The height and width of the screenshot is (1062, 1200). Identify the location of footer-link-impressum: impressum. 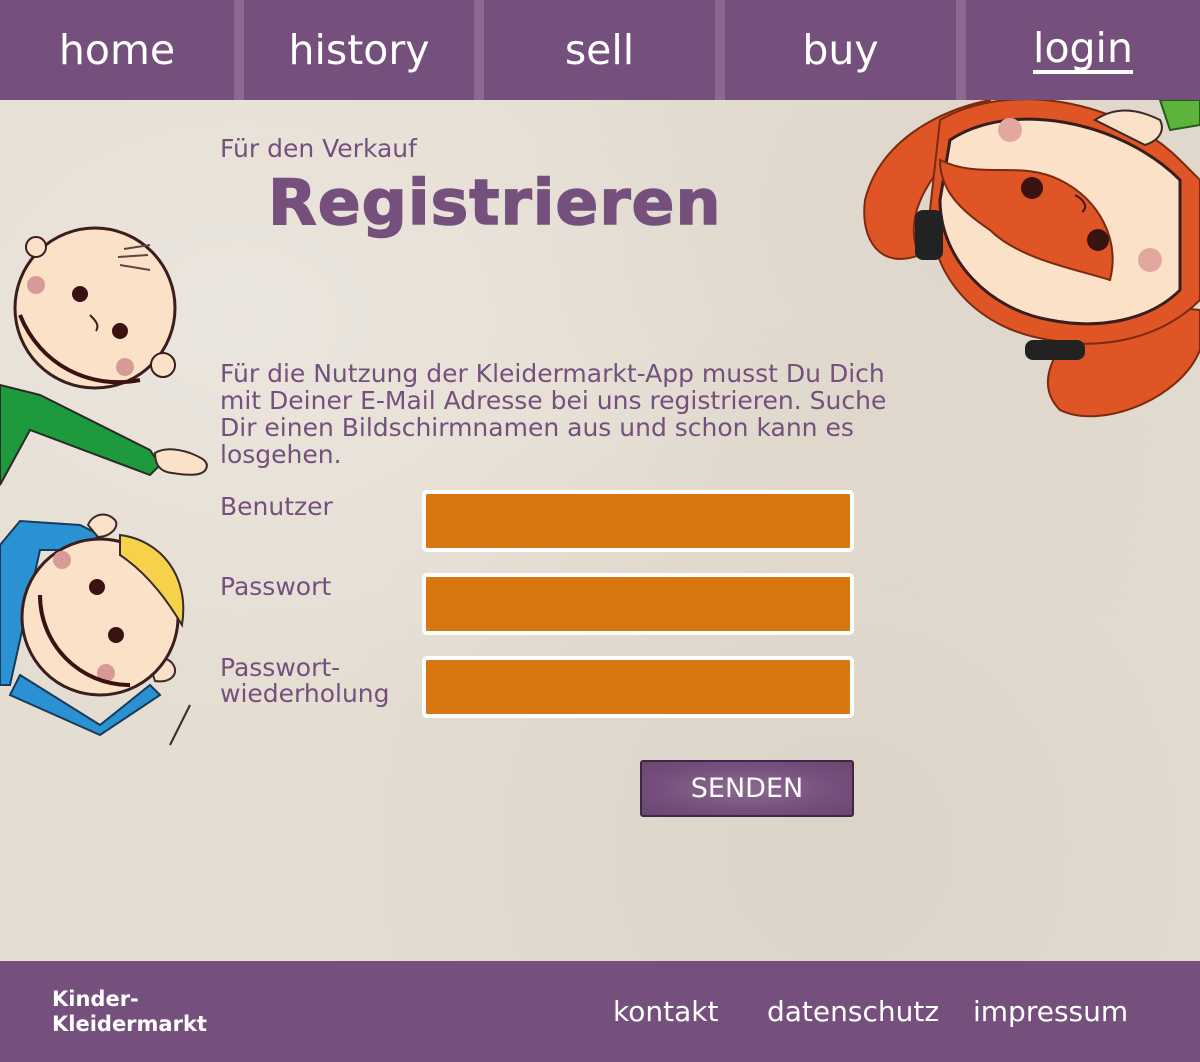
(1050, 1011).